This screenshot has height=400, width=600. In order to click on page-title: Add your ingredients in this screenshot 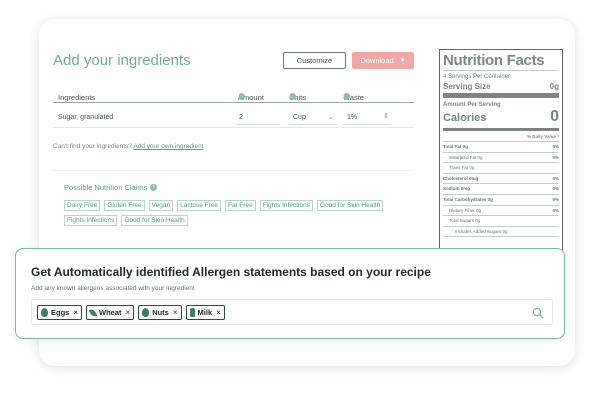, I will do `click(122, 60)`.